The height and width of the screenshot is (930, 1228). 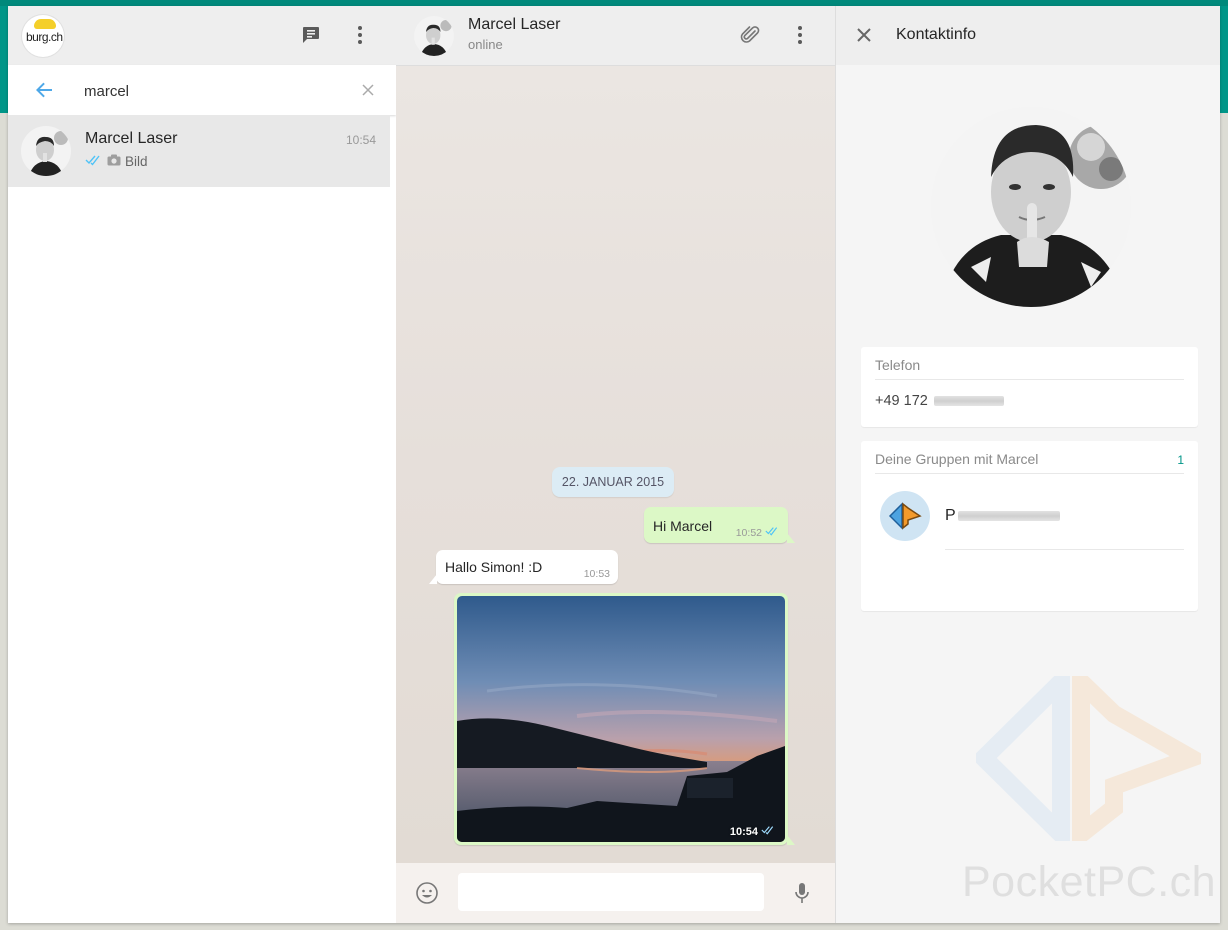 What do you see at coordinates (1031, 207) in the screenshot?
I see `contact-profile-photo` at bounding box center [1031, 207].